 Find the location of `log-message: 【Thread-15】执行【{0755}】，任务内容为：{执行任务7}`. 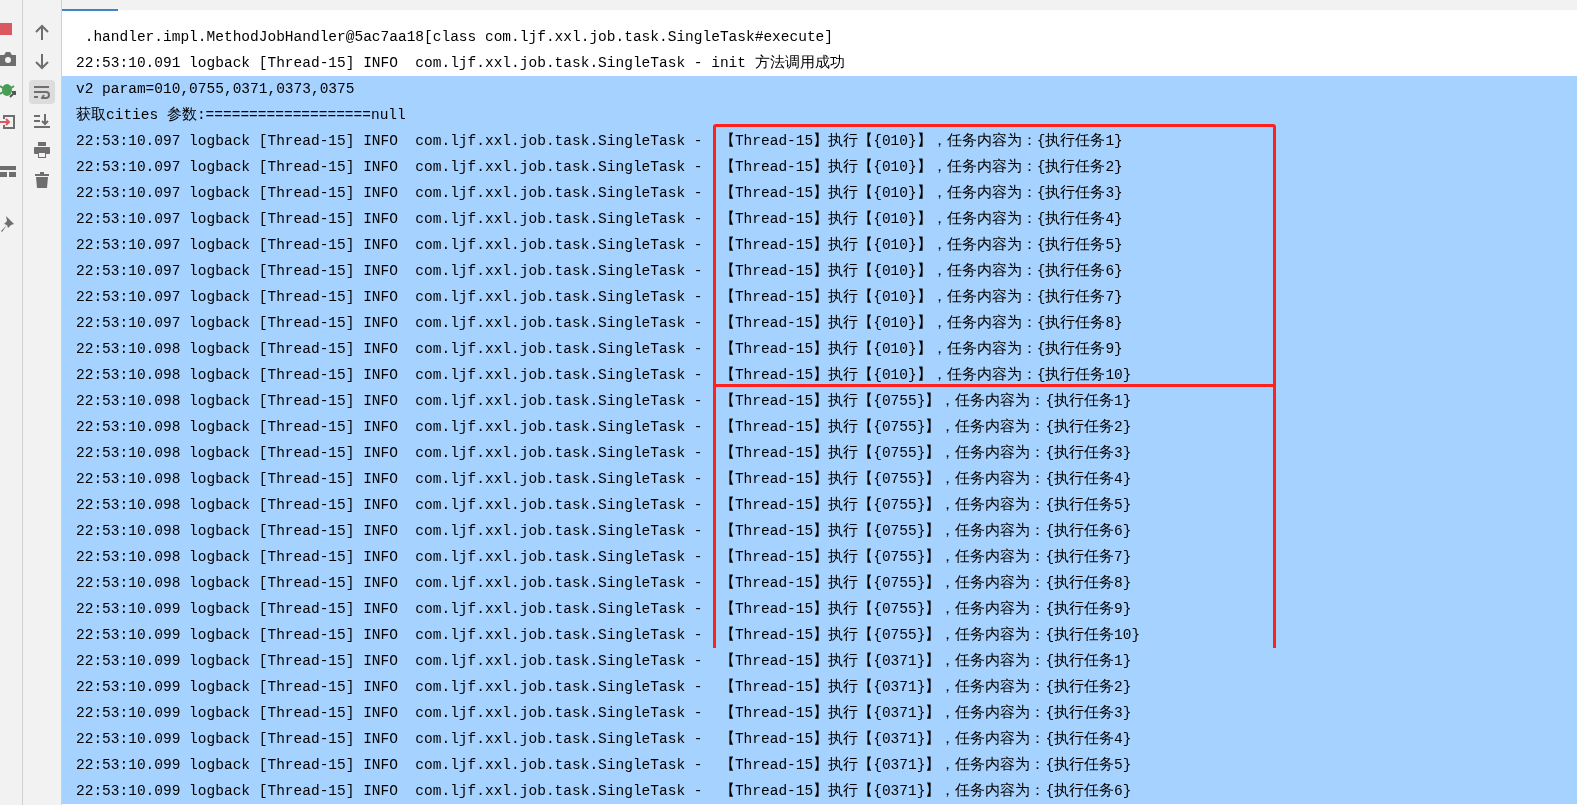

log-message: 【Thread-15】执行【{0755}】，任务内容为：{执行任务7} is located at coordinates (925, 557).